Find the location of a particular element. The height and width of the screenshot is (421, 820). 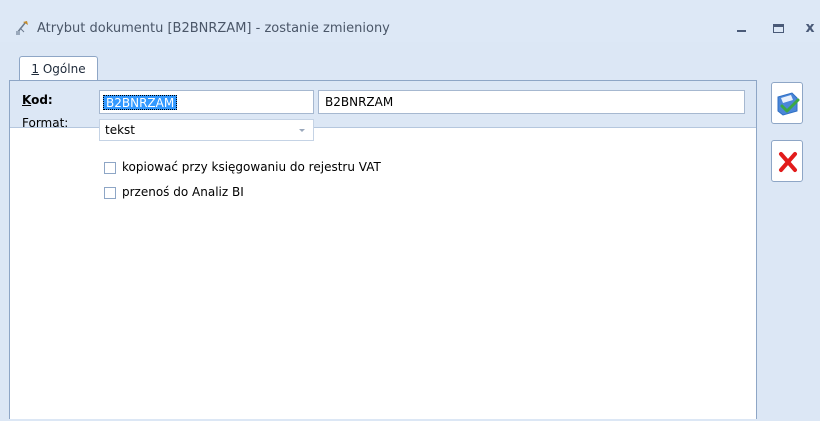

minimize-icon is located at coordinates (741, 31).